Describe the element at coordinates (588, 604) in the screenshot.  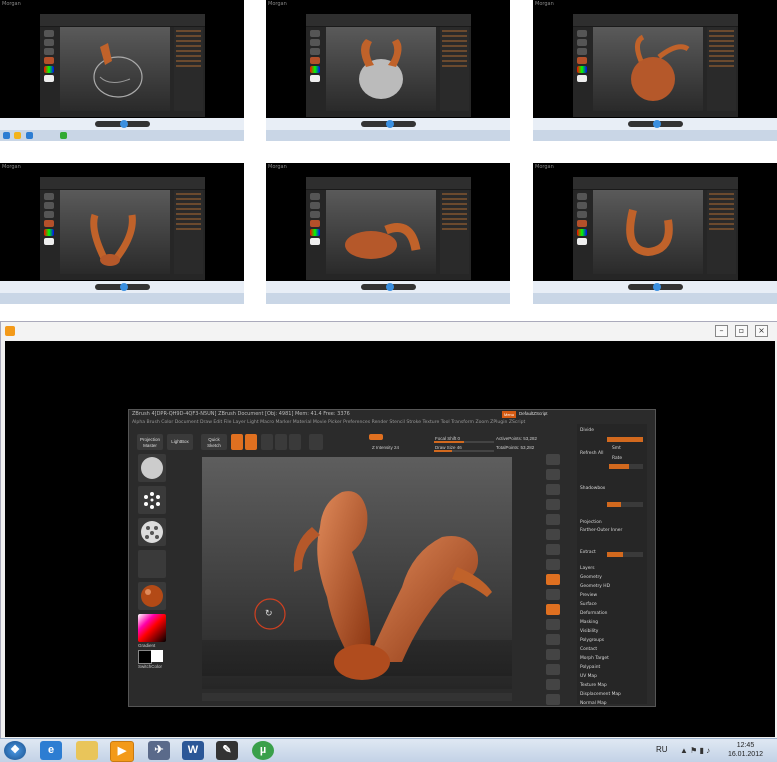
I see `panel-item-surface: Surface` at that location.